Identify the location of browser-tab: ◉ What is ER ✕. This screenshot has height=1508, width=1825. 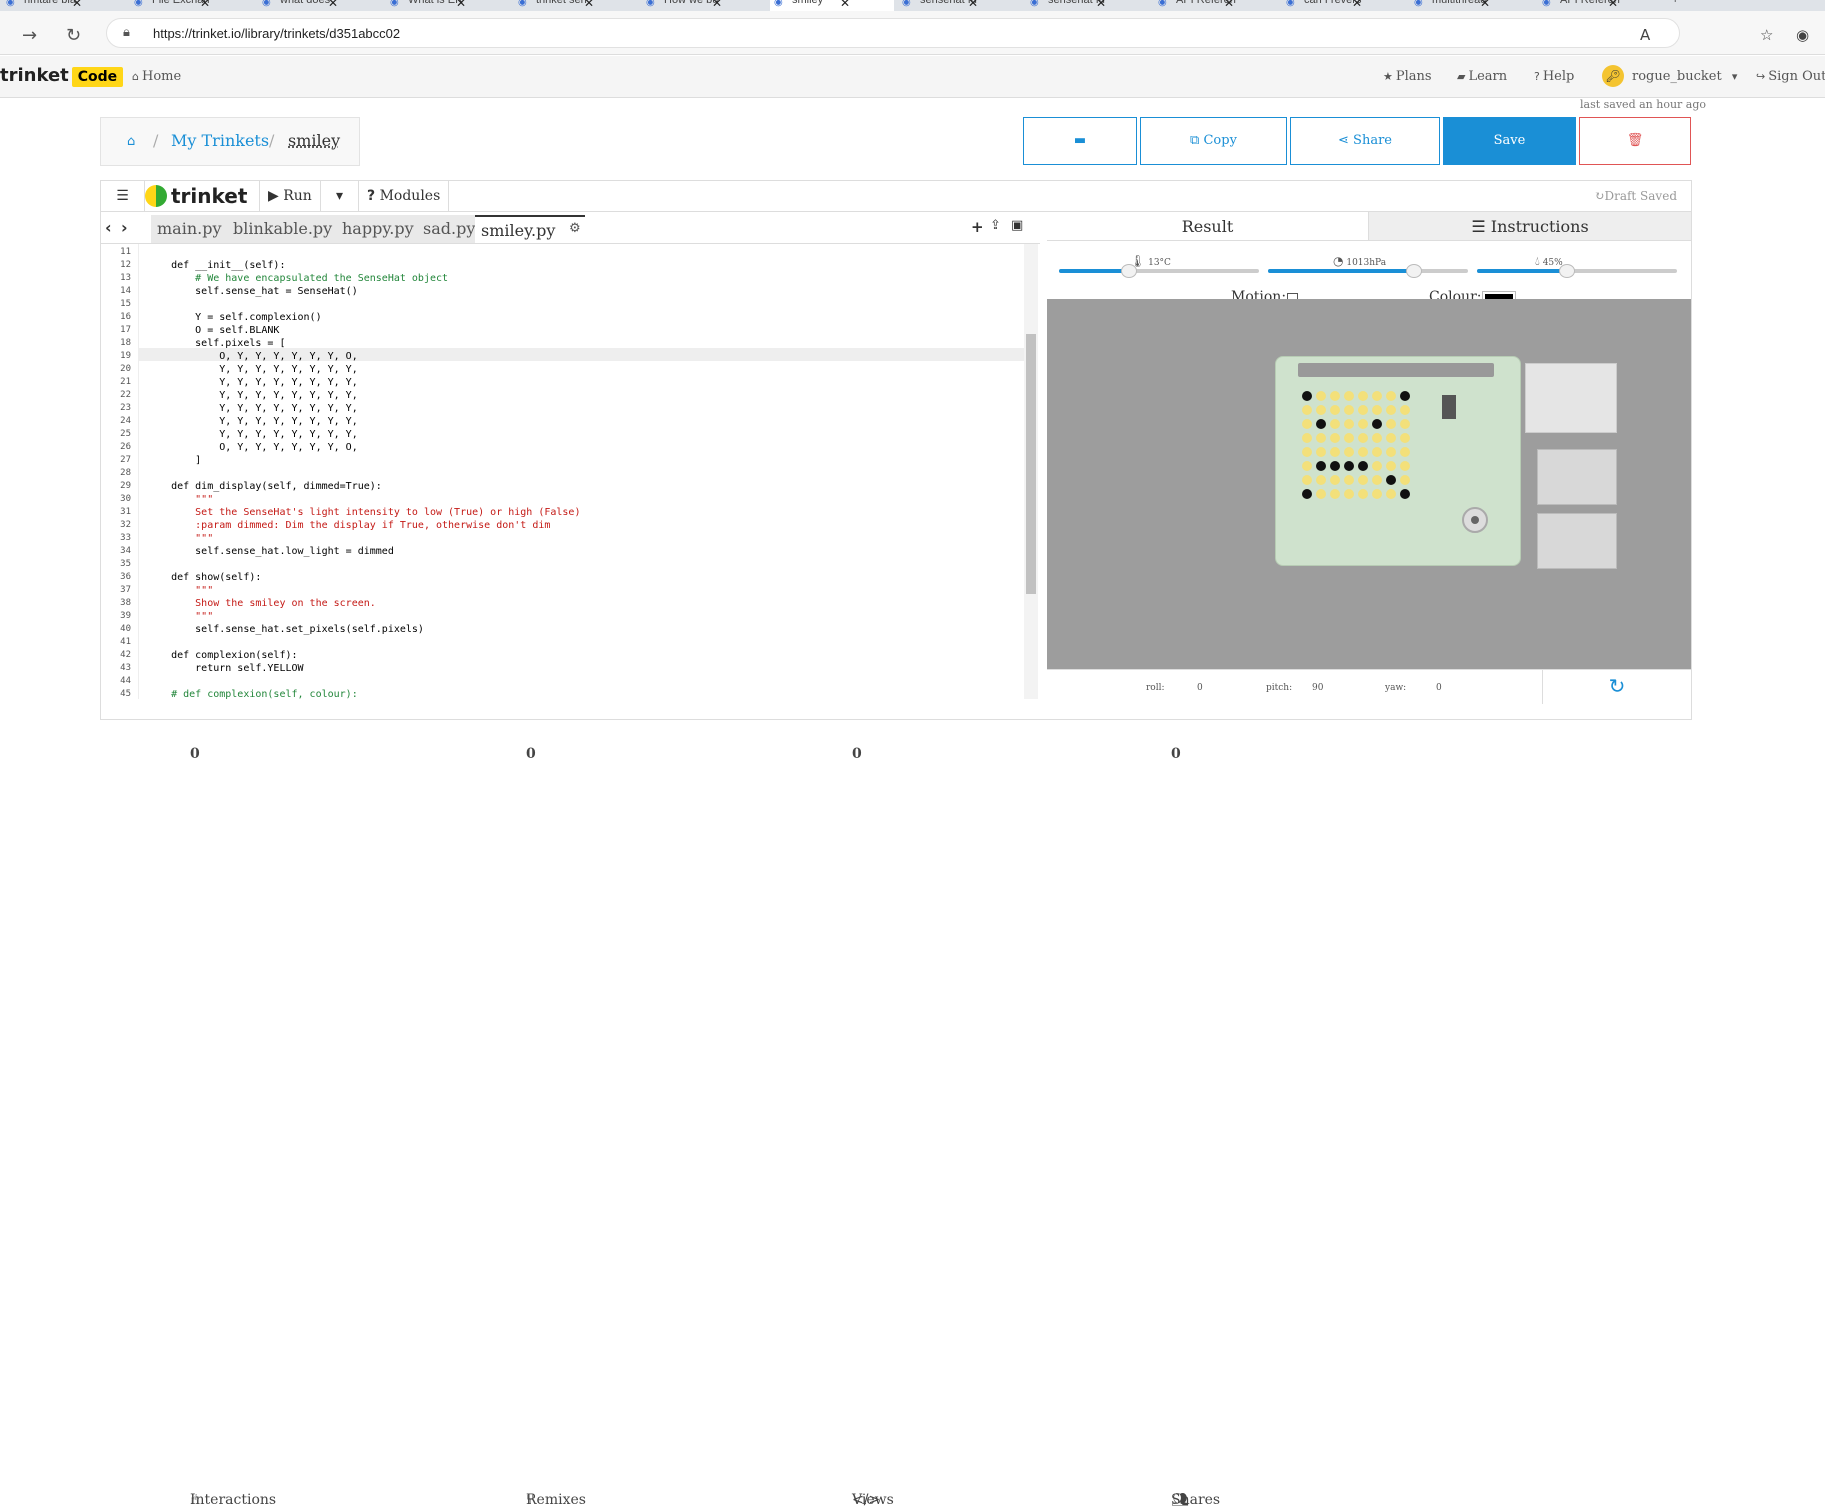
(448, 5).